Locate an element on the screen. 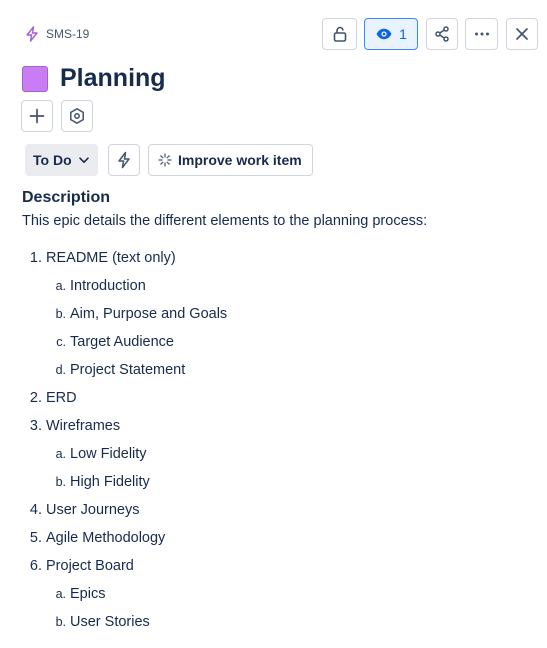  list-marker: c. is located at coordinates (61, 342).